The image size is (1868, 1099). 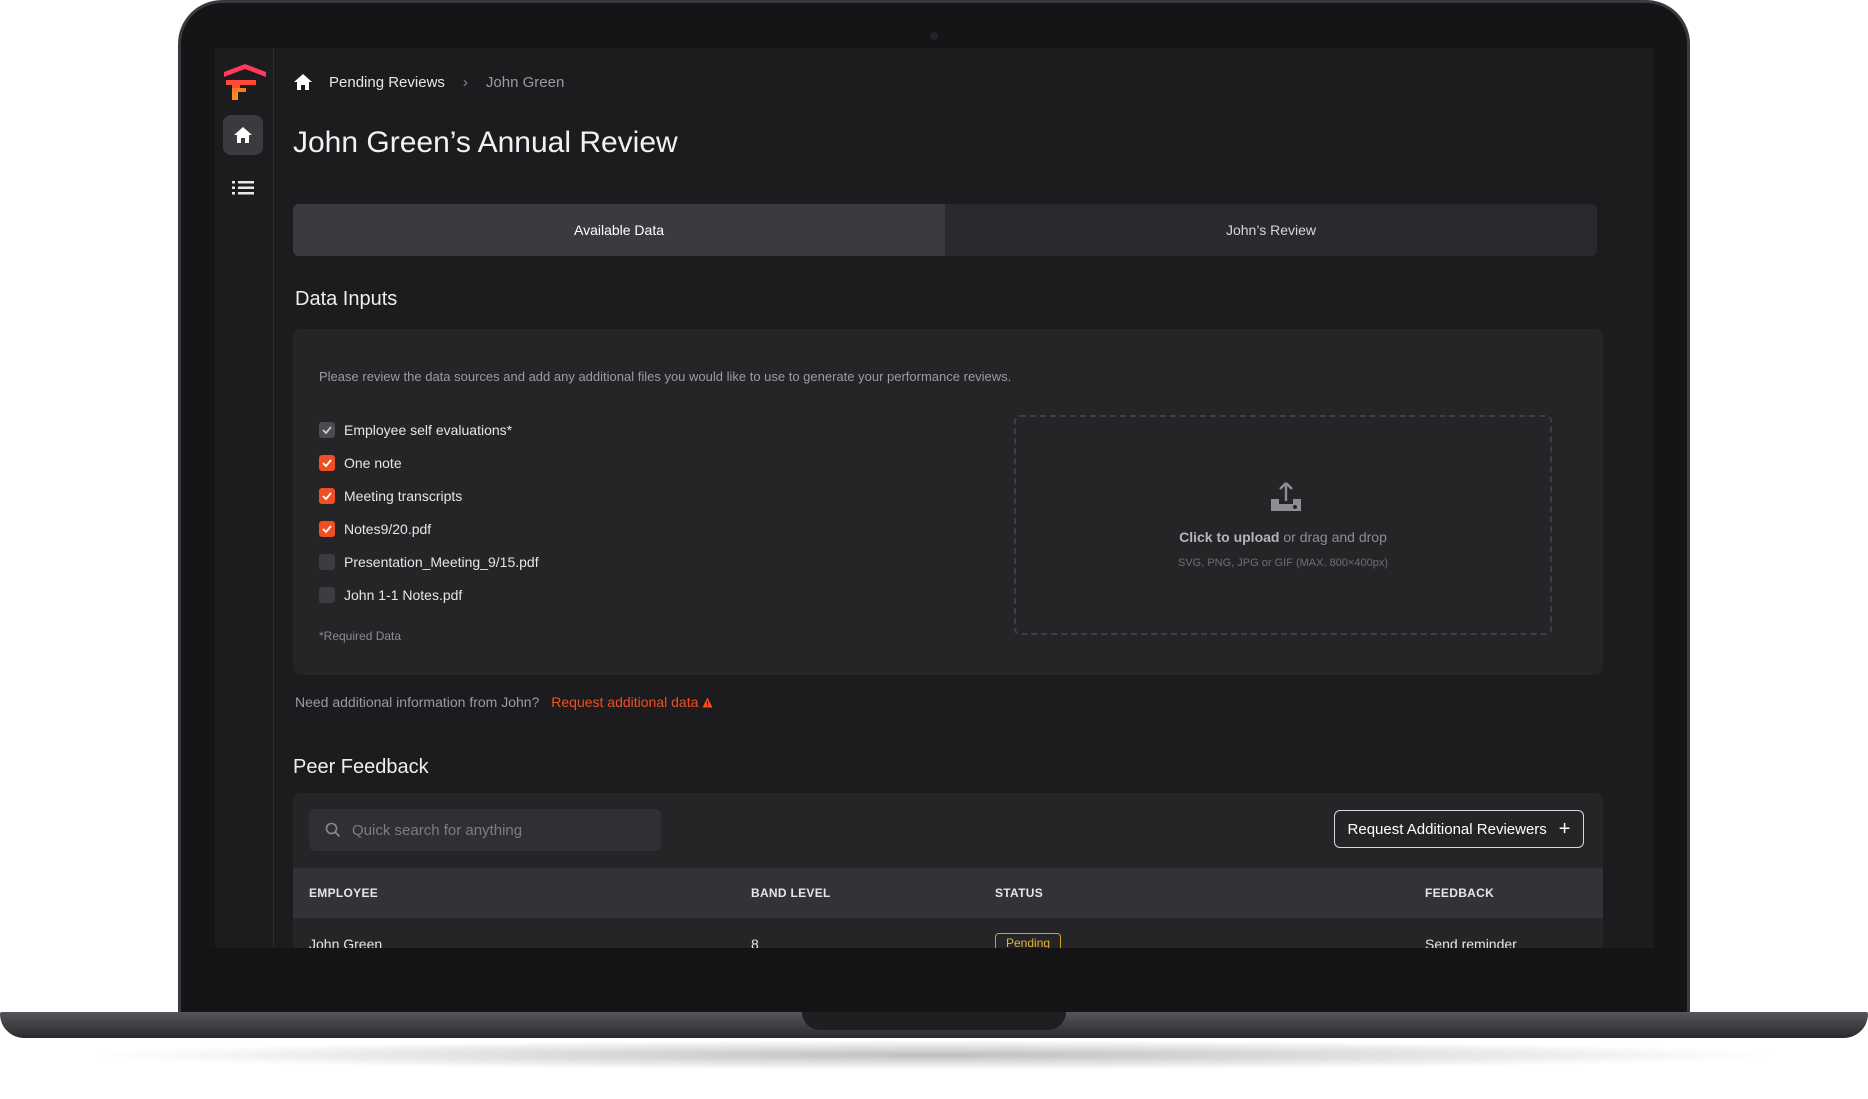 I want to click on data-inputs-title: Data Inputs, so click(x=346, y=299).